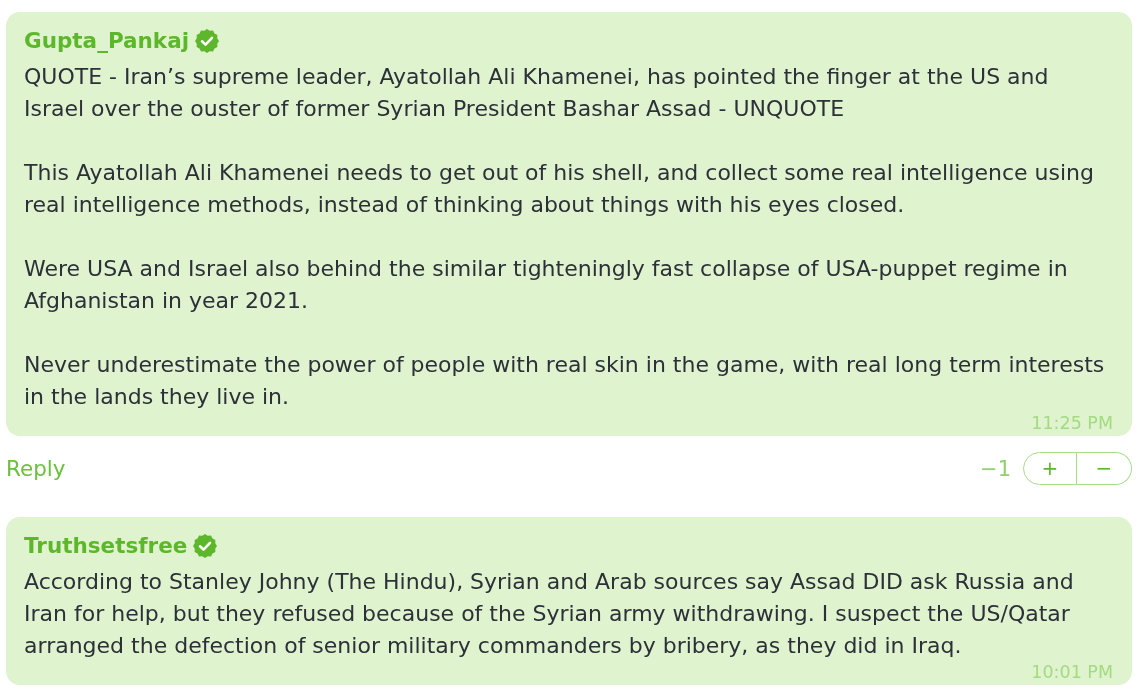 The width and height of the screenshot is (1143, 689). I want to click on message-text: According to Stanley Johny (The Hindu), Syrian and Arab sources say Assad DID ask Russia and Iran for help, but they refused because of the Syrian army withdrawing. I suspect the US/Qatar arranged the defection of senior military commanders by bribery, as they did in Iraq., so click(549, 614).